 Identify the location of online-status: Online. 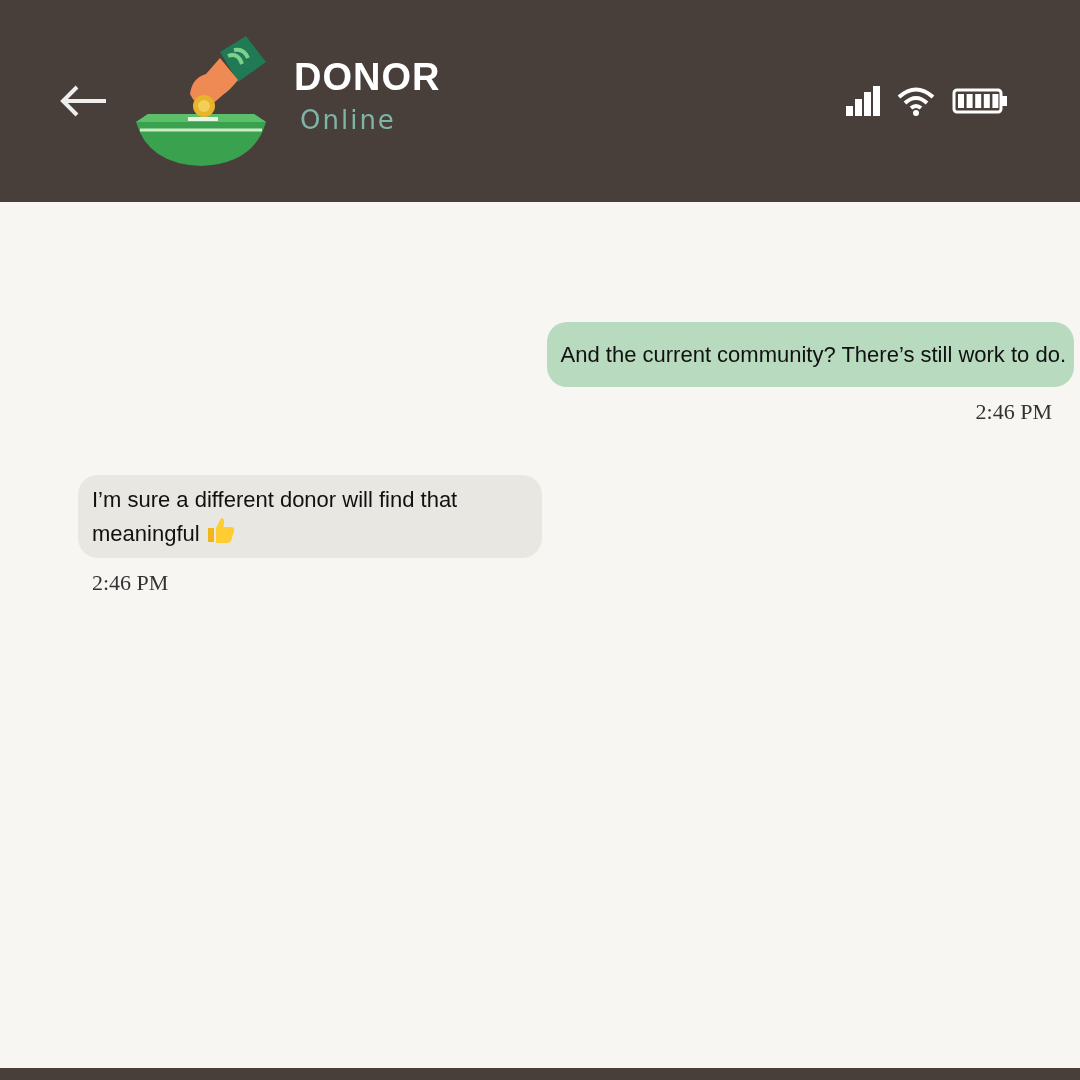
(348, 119).